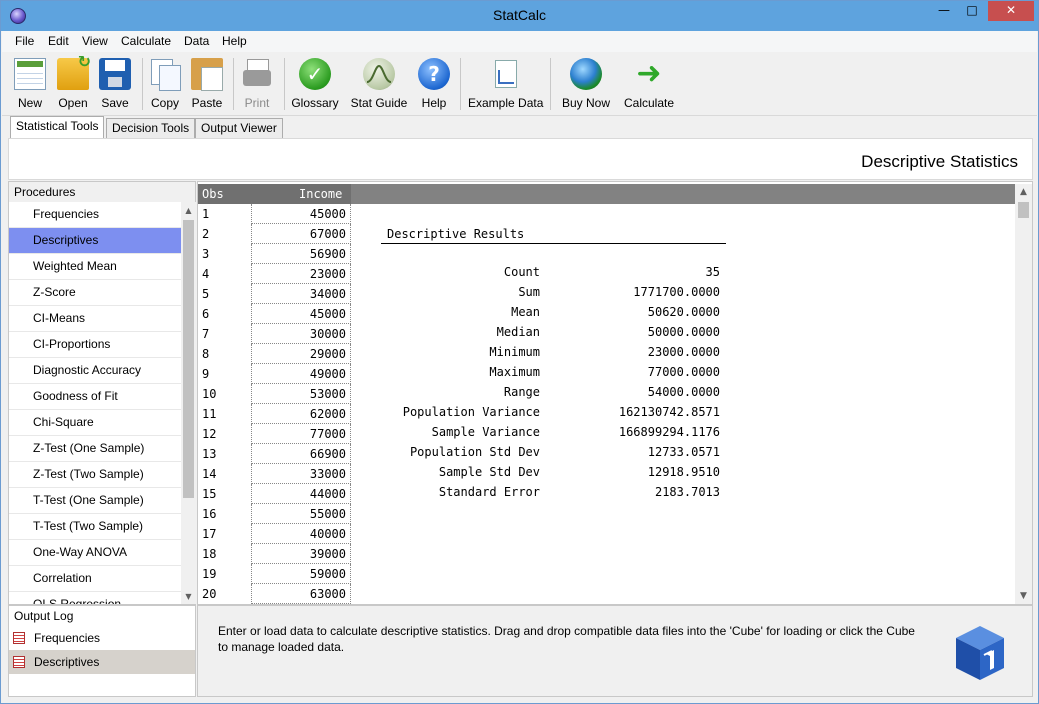 This screenshot has width=1039, height=704. What do you see at coordinates (95, 449) in the screenshot?
I see `procedure-item: Z-Test (One Sample)` at bounding box center [95, 449].